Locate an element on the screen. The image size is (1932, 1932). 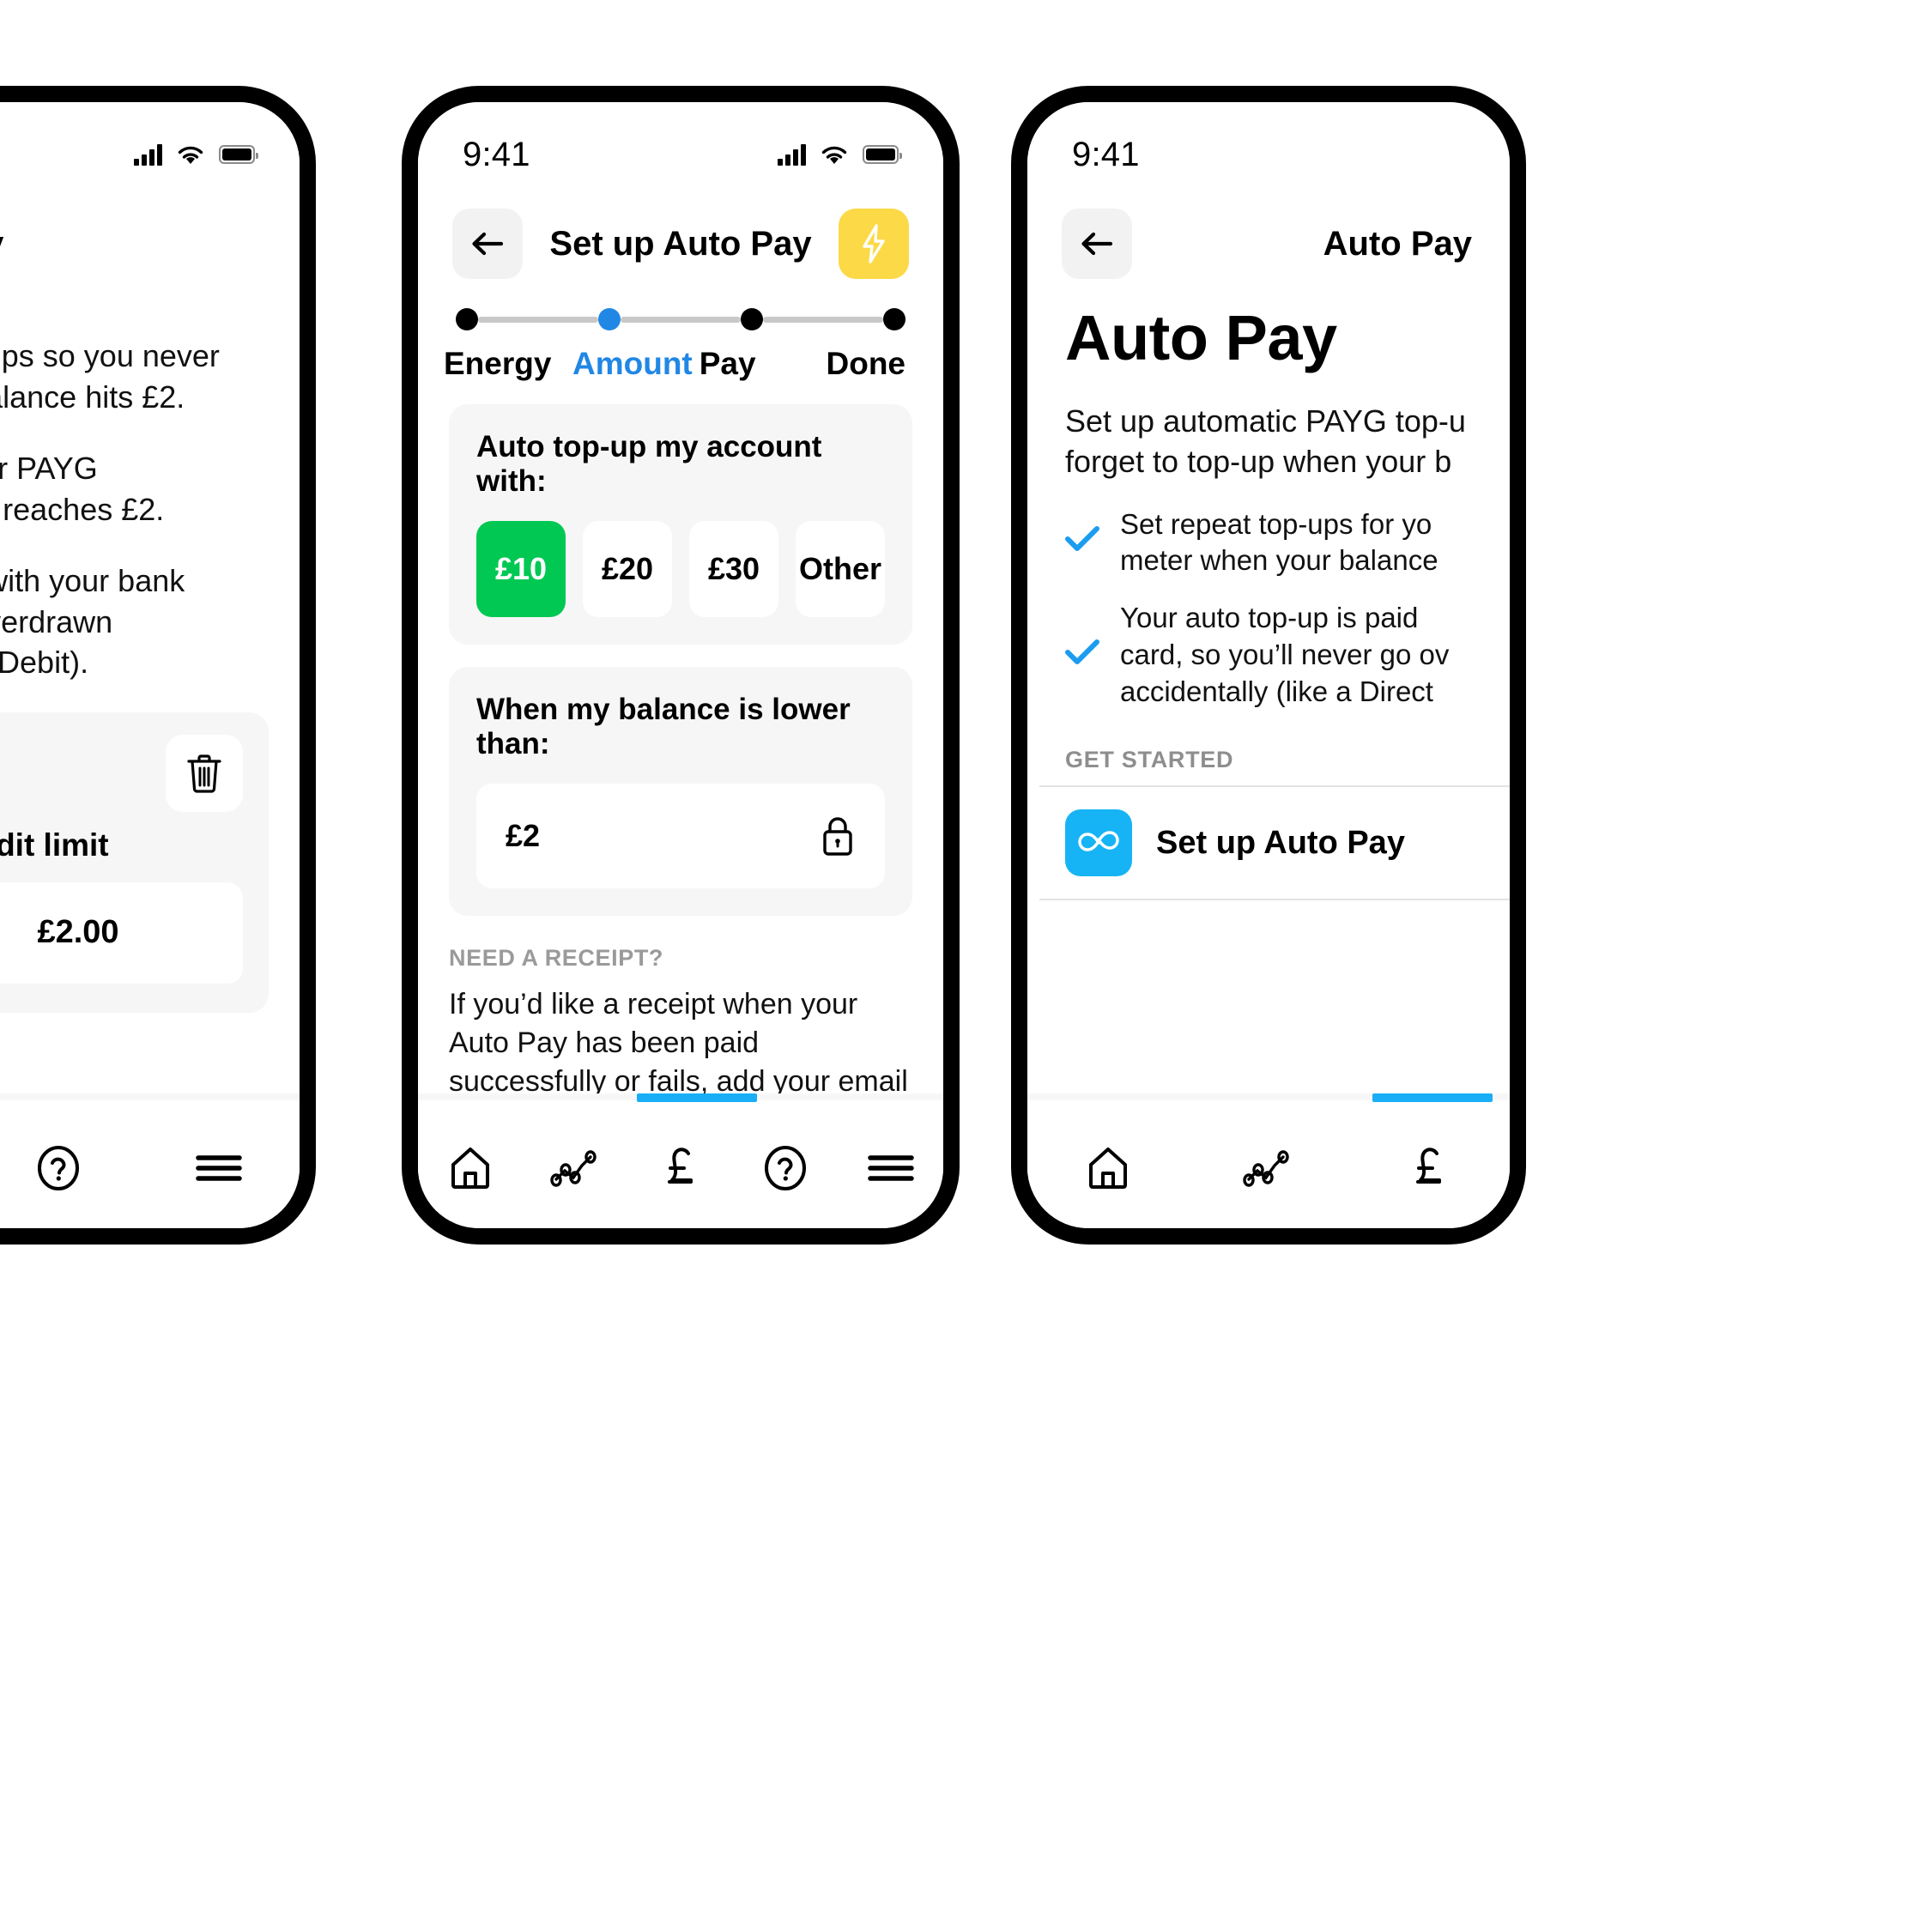
topup-card-title: Auto top-up my account with: is located at coordinates (649, 464).